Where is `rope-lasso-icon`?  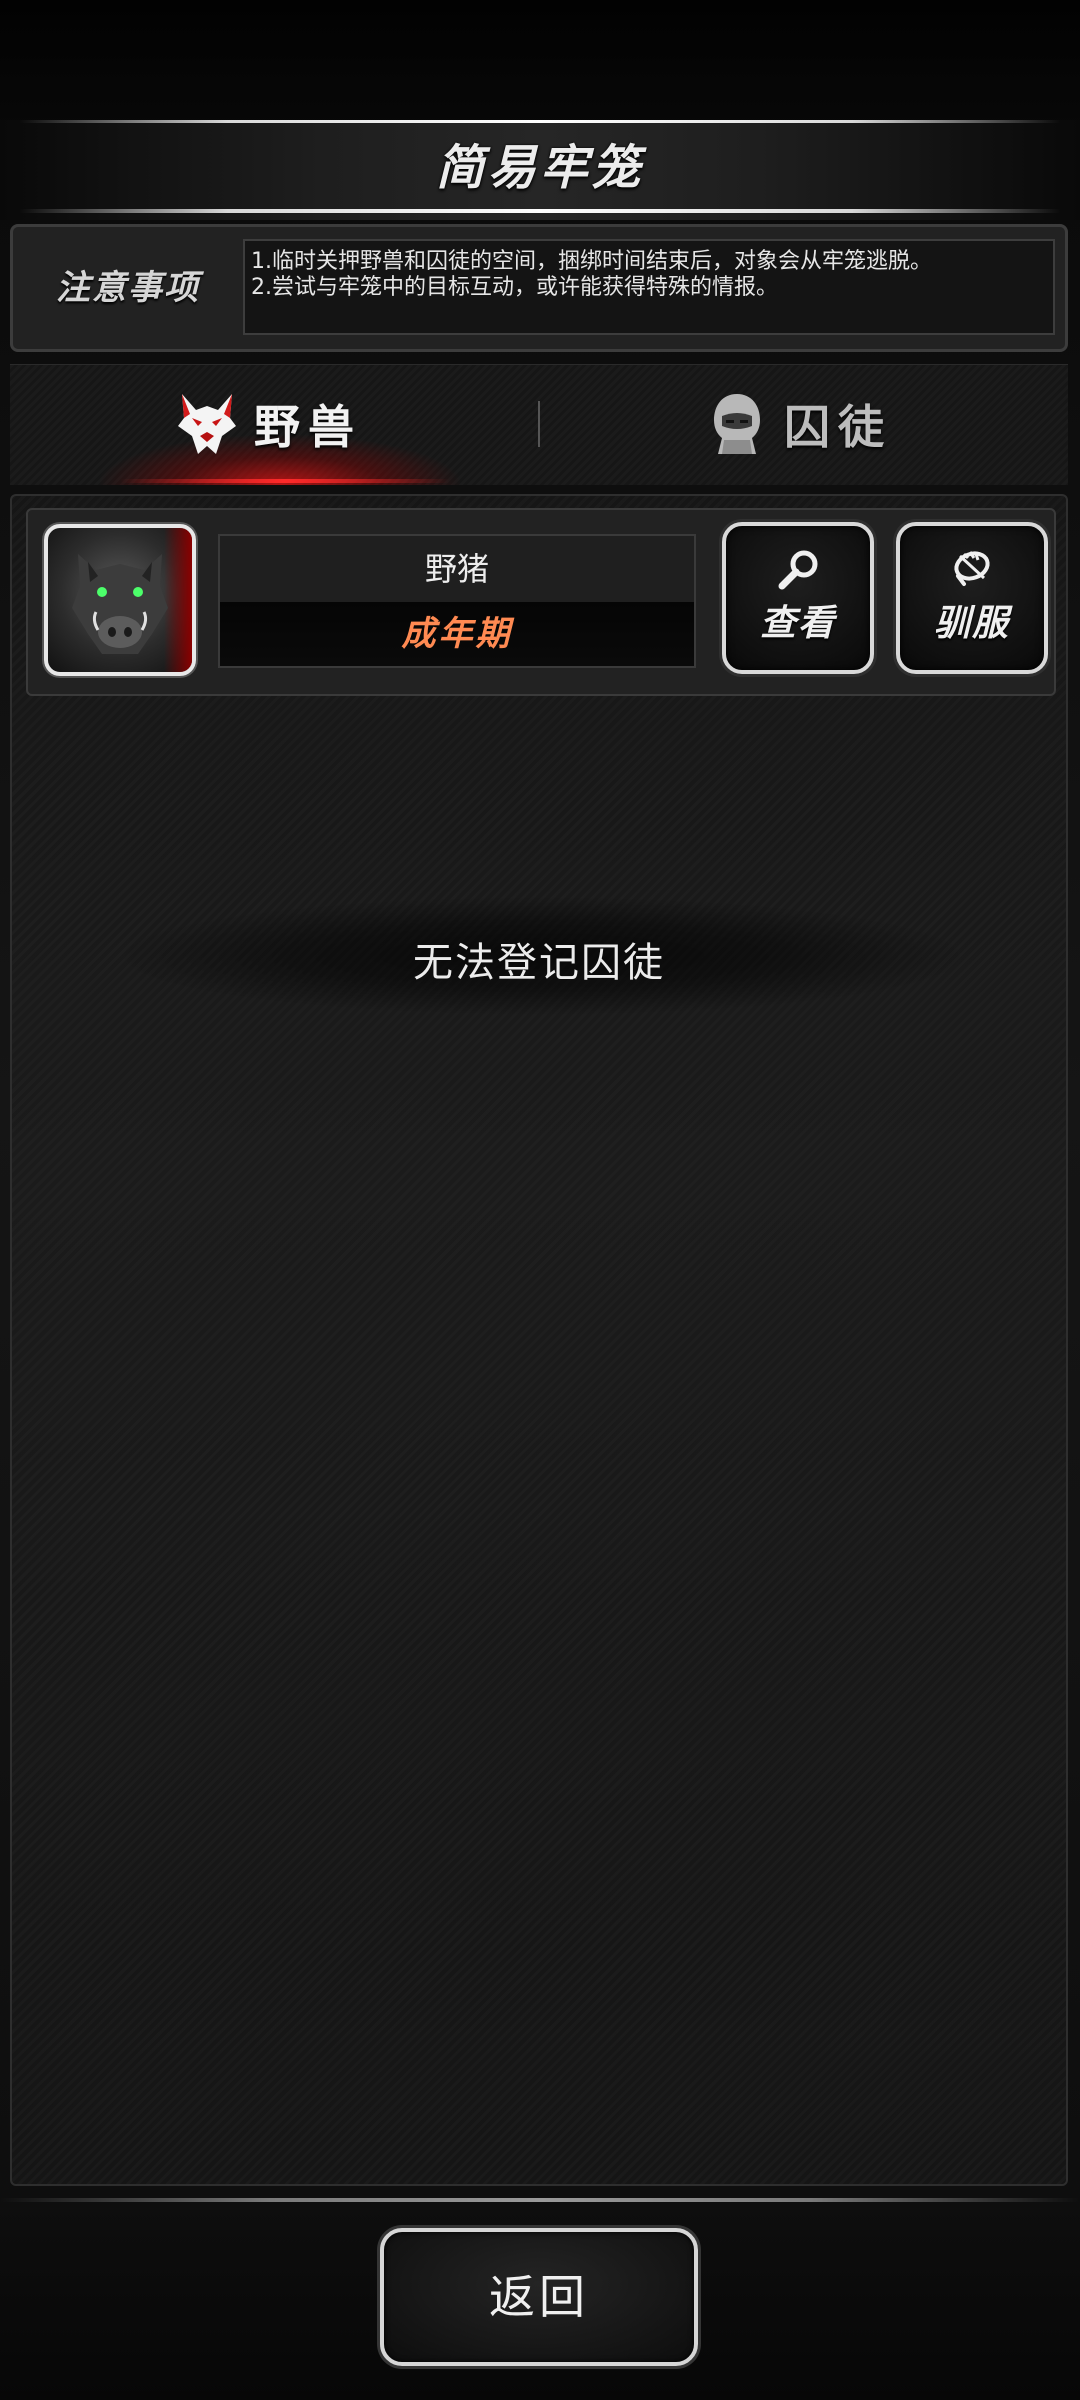 rope-lasso-icon is located at coordinates (972, 568).